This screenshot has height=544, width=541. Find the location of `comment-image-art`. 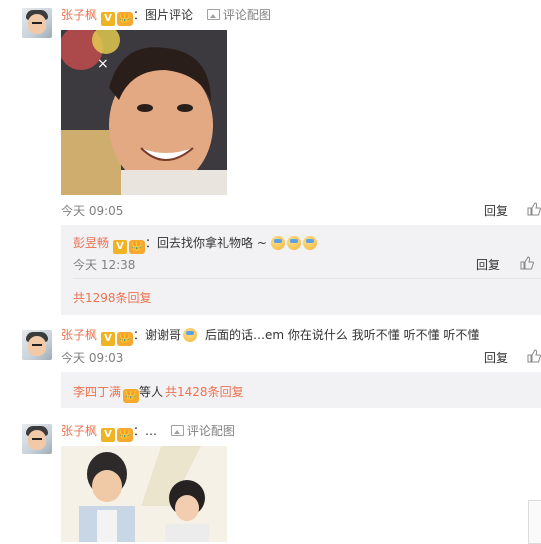

comment-image-art is located at coordinates (144, 494).